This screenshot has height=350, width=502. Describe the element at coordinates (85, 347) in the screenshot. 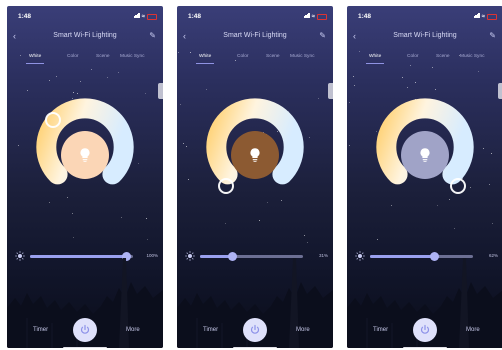

I see `home-indicator` at that location.